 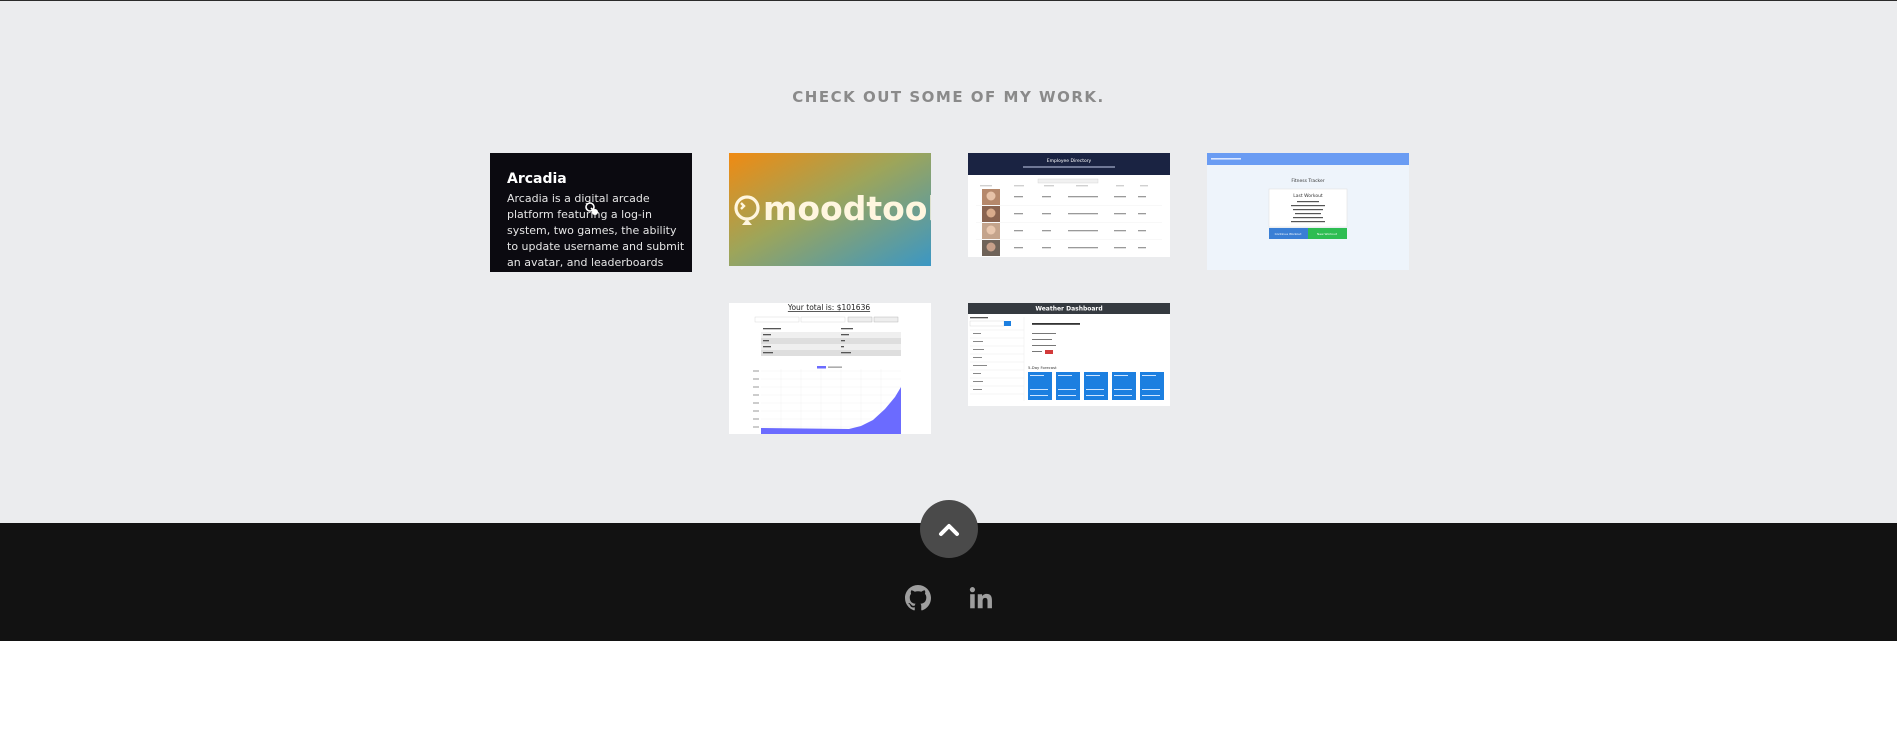 What do you see at coordinates (537, 179) in the screenshot?
I see `project-title: Arcadia` at bounding box center [537, 179].